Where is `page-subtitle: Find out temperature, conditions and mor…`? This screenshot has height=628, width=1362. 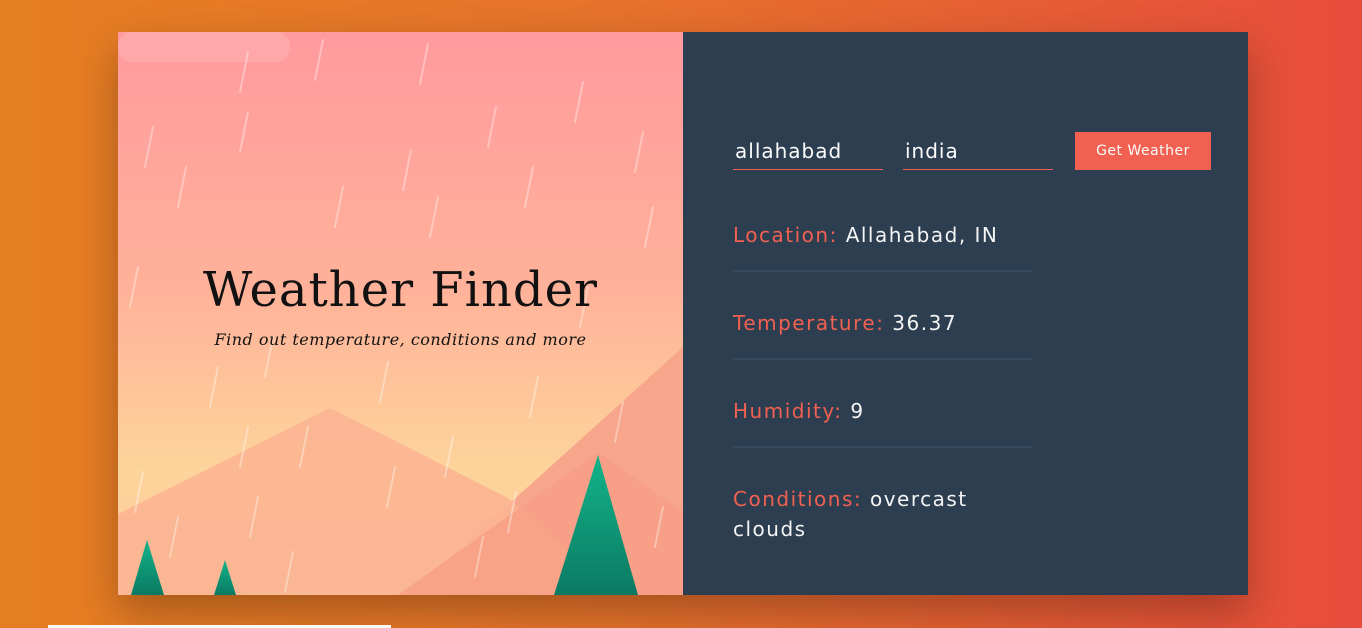 page-subtitle: Find out temperature, conditions and mor… is located at coordinates (400, 339).